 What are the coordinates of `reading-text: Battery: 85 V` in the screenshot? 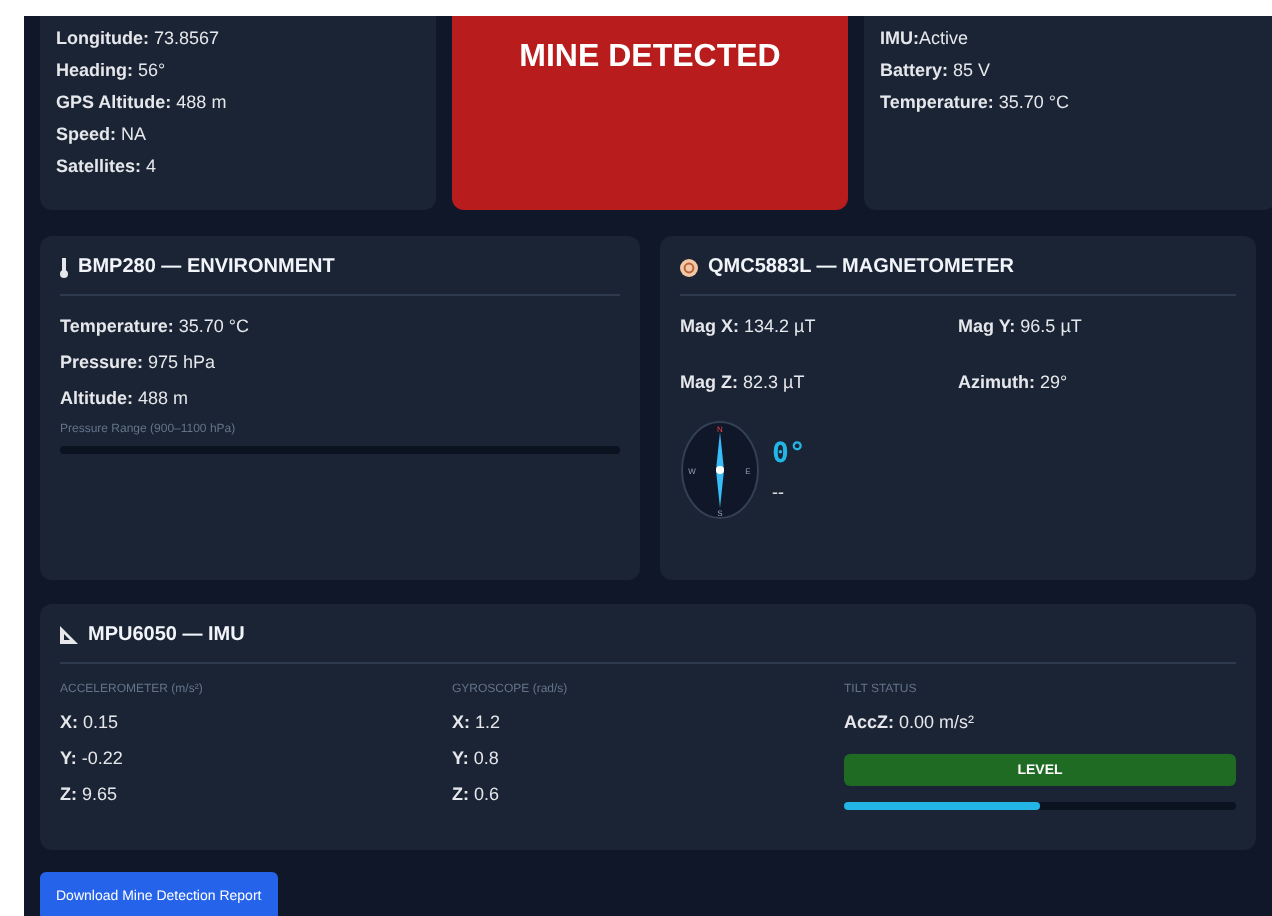 It's located at (936, 70).